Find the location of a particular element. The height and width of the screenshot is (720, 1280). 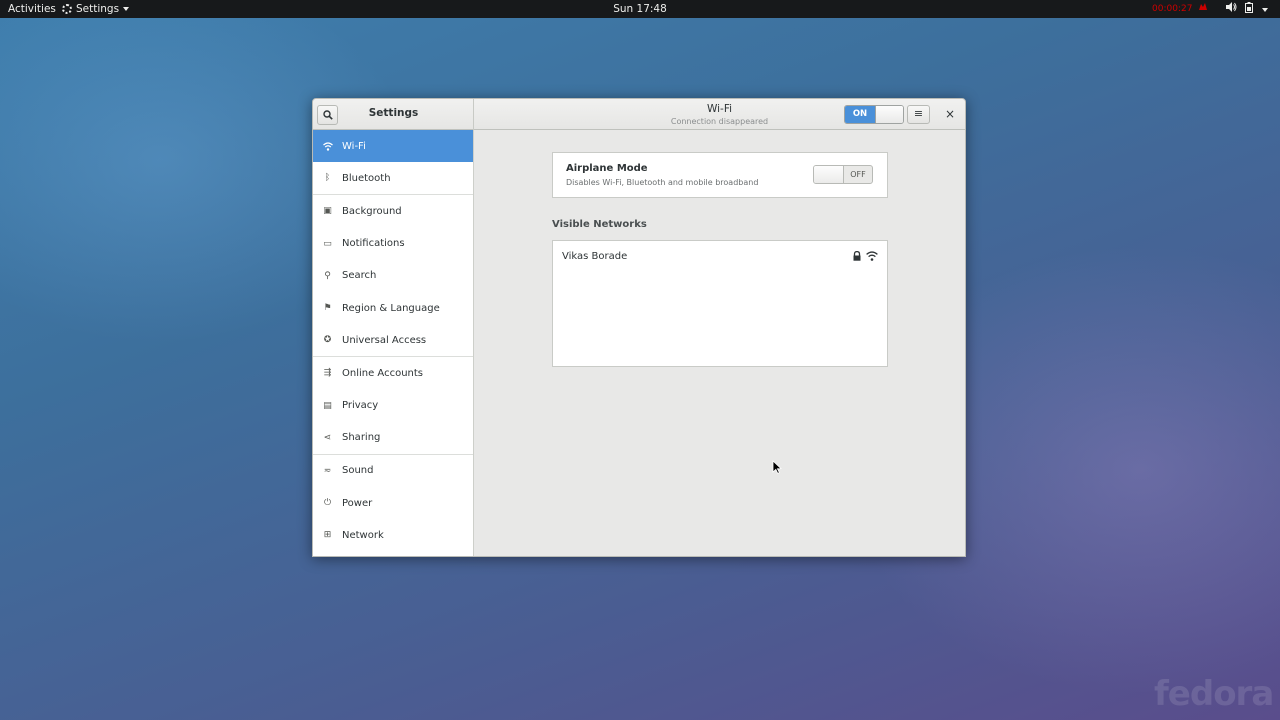

app-menu-label: Settings is located at coordinates (98, 9).